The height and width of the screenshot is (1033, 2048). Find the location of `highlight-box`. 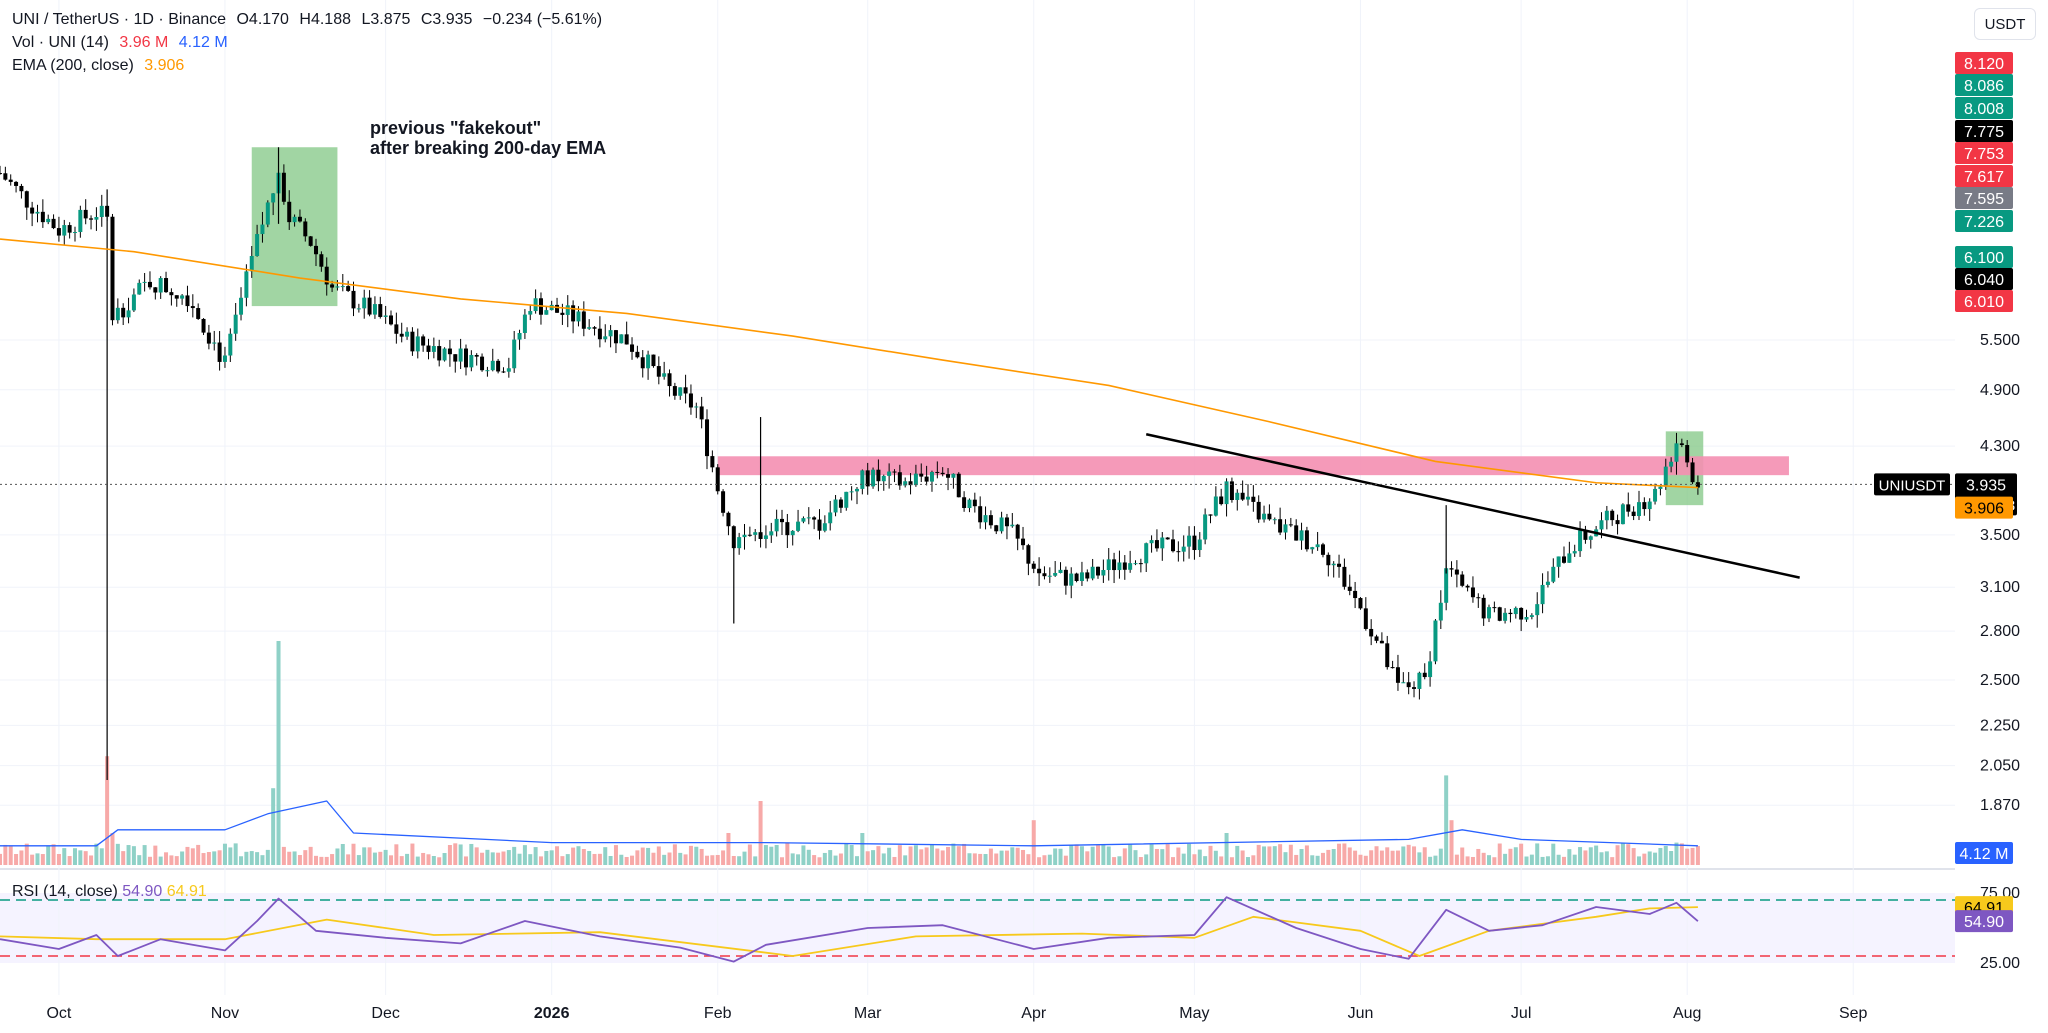

highlight-box is located at coordinates (294, 227).